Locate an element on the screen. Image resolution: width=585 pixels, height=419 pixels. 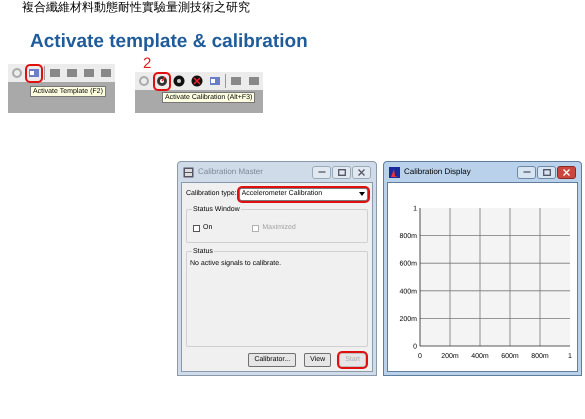
chart-app-icon is located at coordinates (394, 172).